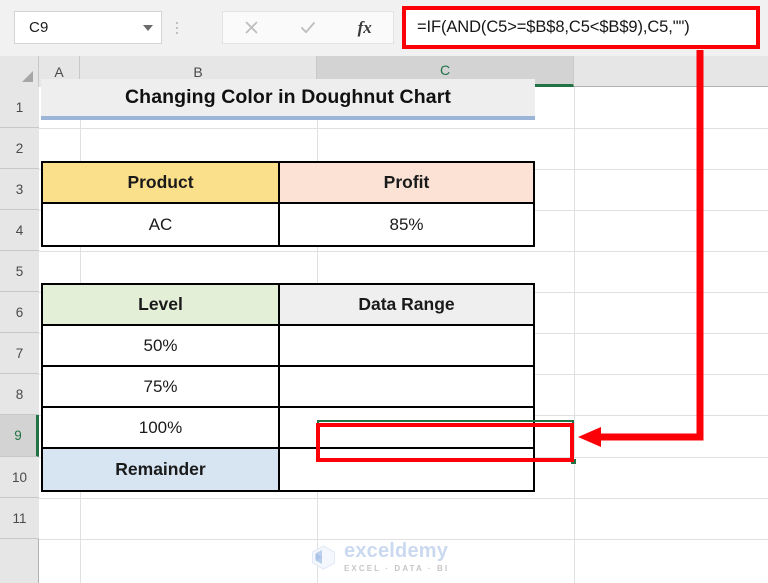 The height and width of the screenshot is (583, 768). Describe the element at coordinates (251, 27) in the screenshot. I see `cancel-x-icon` at that location.